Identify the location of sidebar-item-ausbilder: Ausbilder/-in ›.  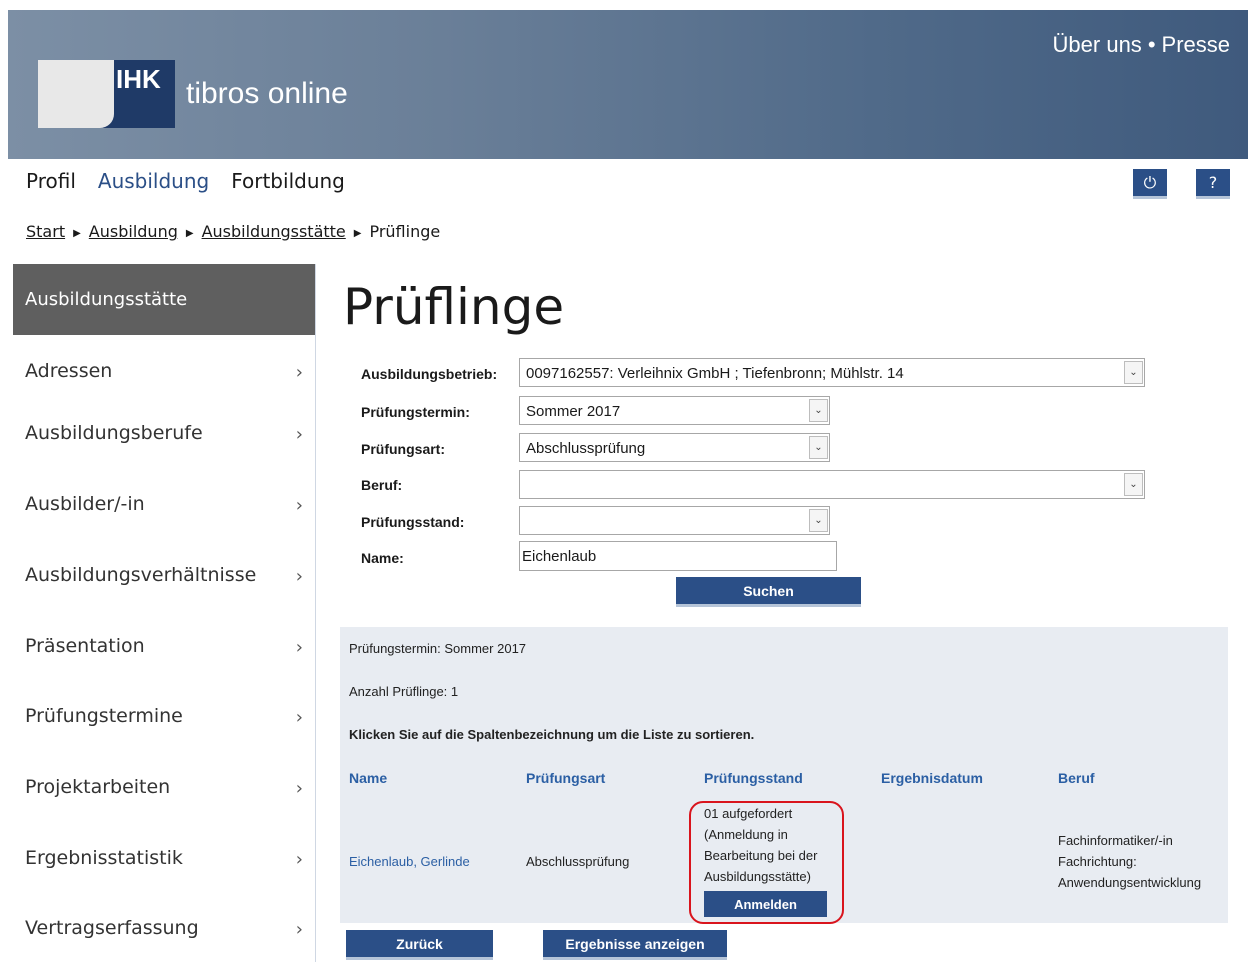
(164, 504).